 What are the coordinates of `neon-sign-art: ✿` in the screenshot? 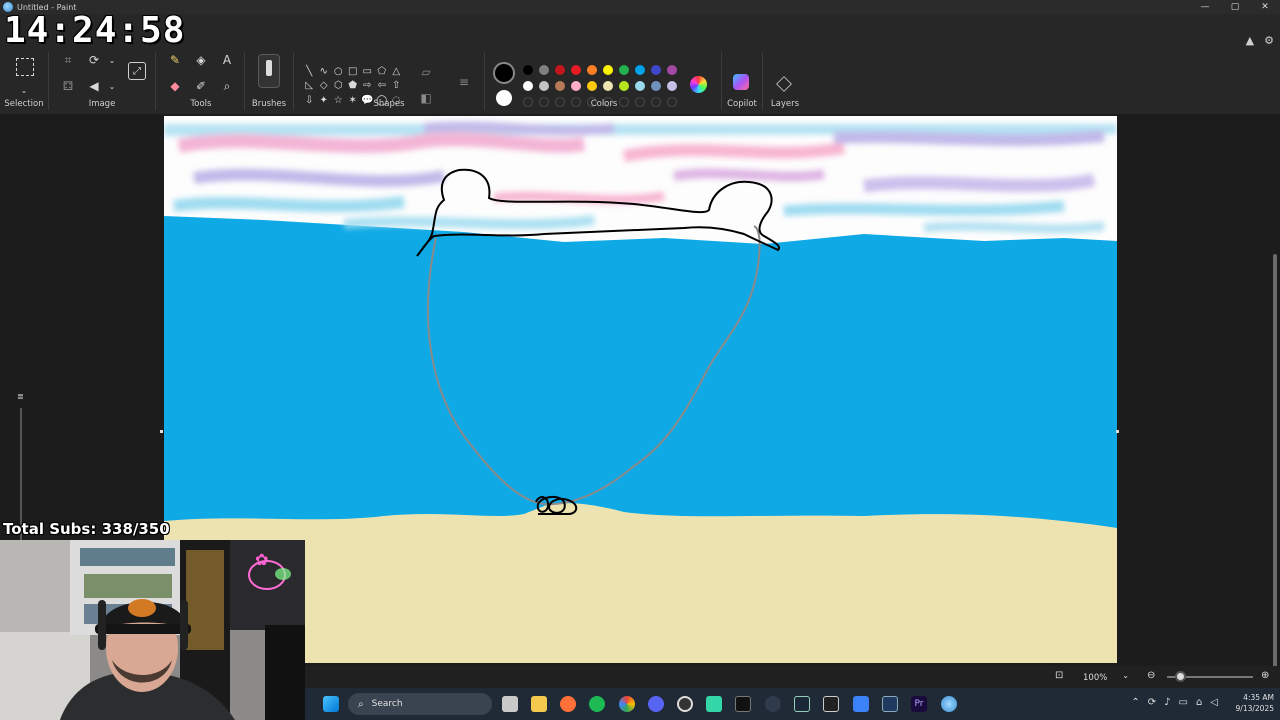 It's located at (261, 559).